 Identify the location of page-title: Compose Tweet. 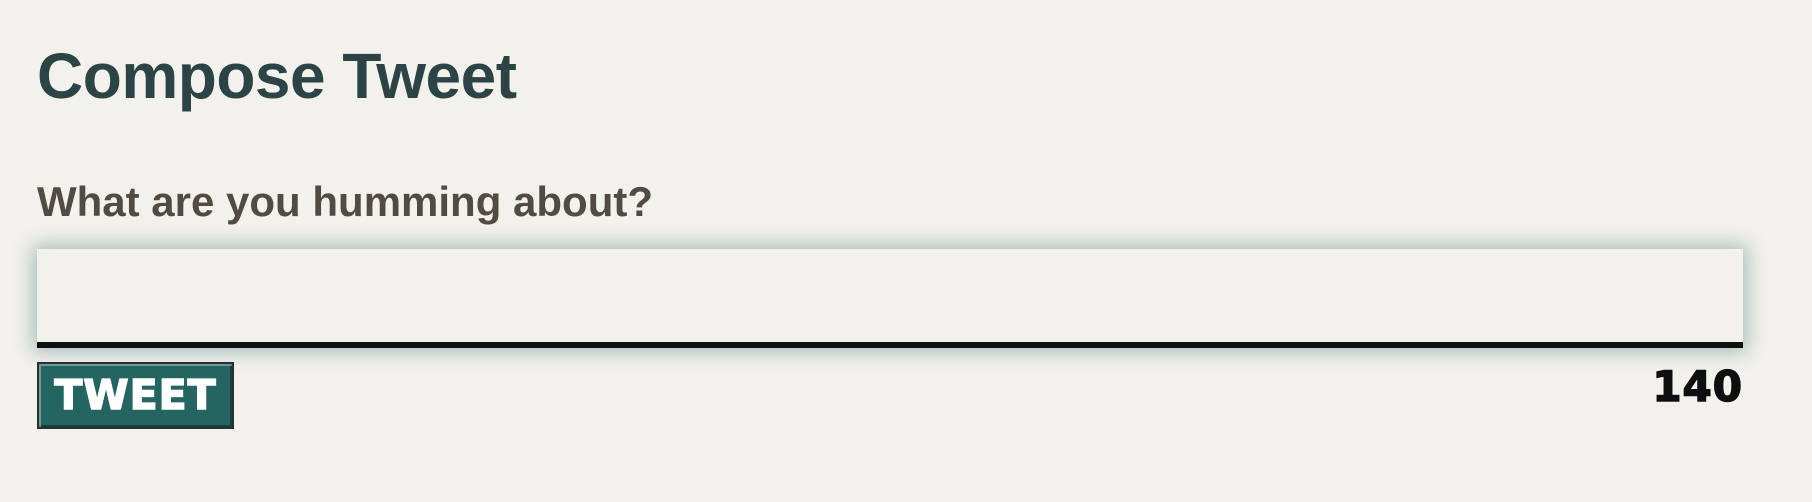
(277, 76).